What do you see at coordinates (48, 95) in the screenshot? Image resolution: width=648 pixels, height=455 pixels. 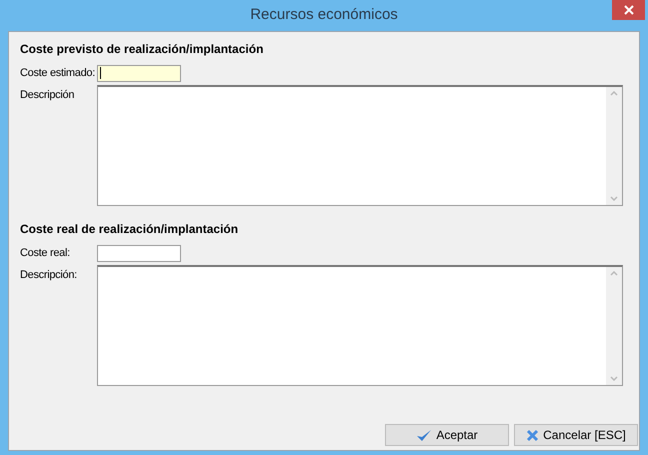 I see `field-label: Descripción` at bounding box center [48, 95].